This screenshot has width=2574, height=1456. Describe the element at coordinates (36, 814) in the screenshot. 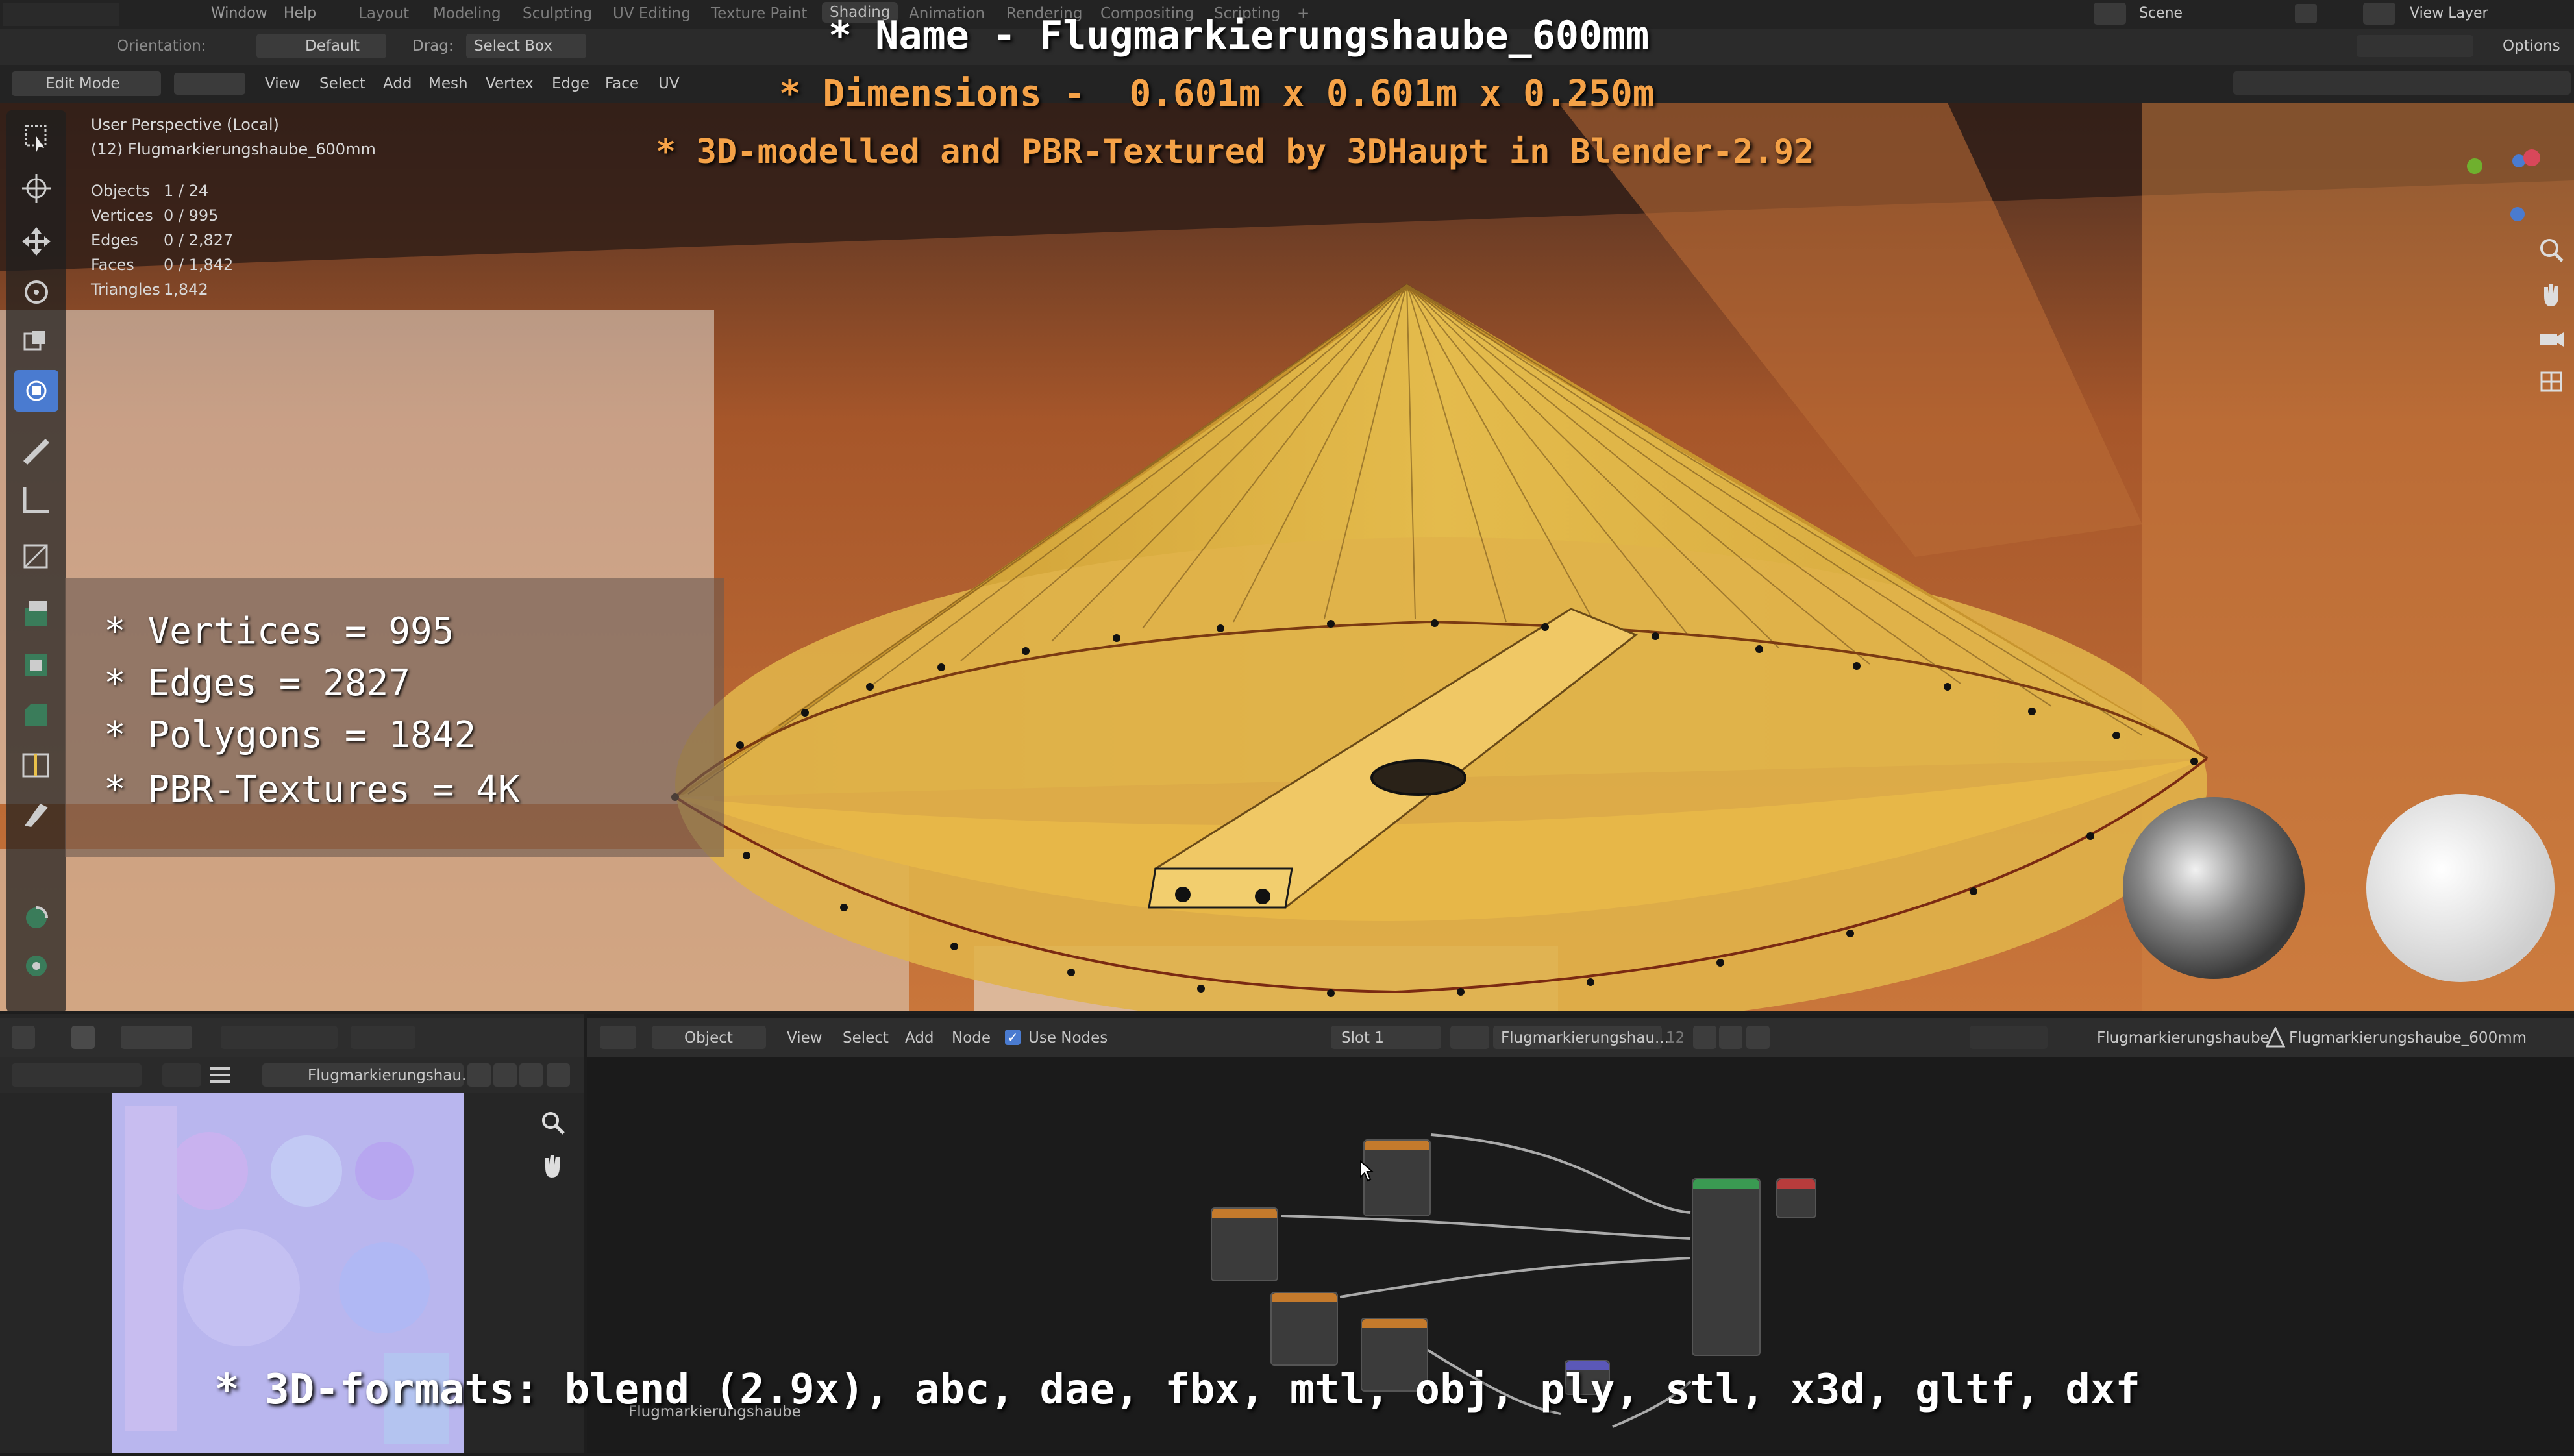

I see `knife-tool-icon` at that location.